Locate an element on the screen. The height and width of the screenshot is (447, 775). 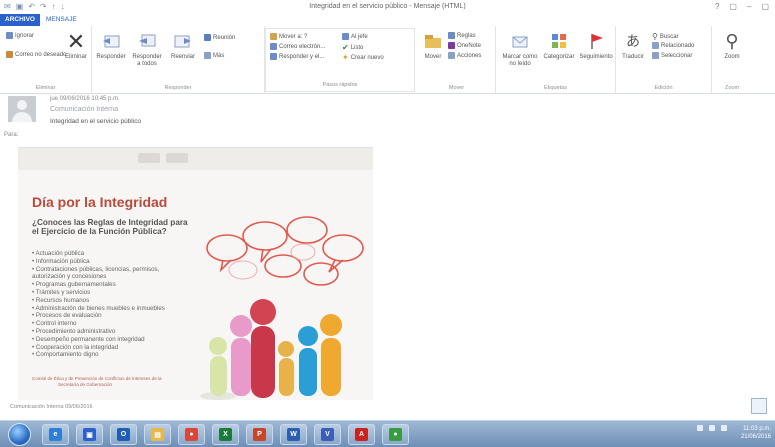
lightning-icon: ✦ is located at coordinates (345, 57).